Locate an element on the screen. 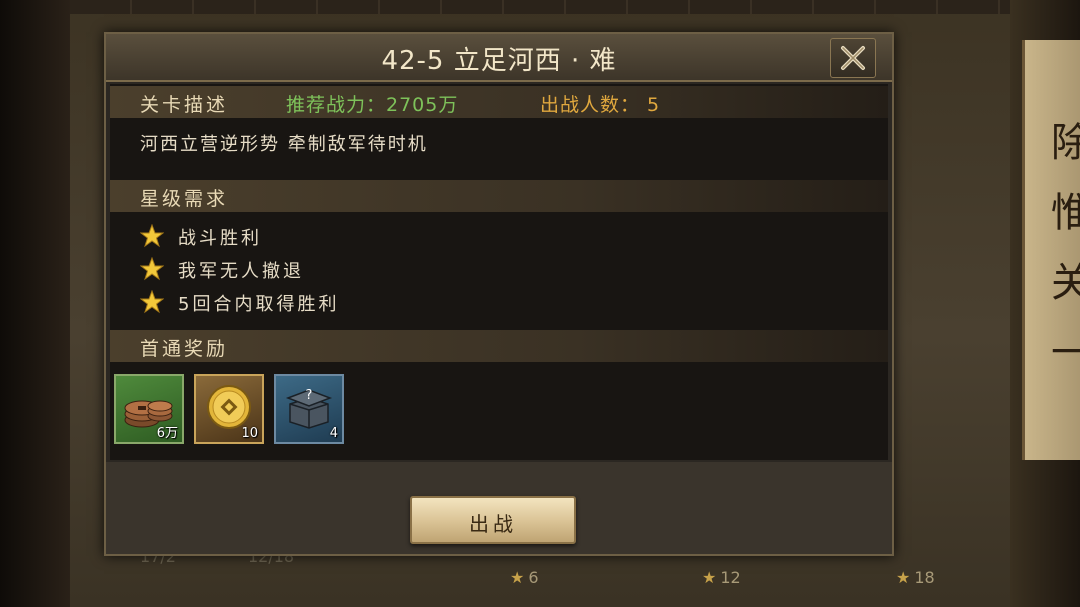  background-top-strip is located at coordinates (540, 7).